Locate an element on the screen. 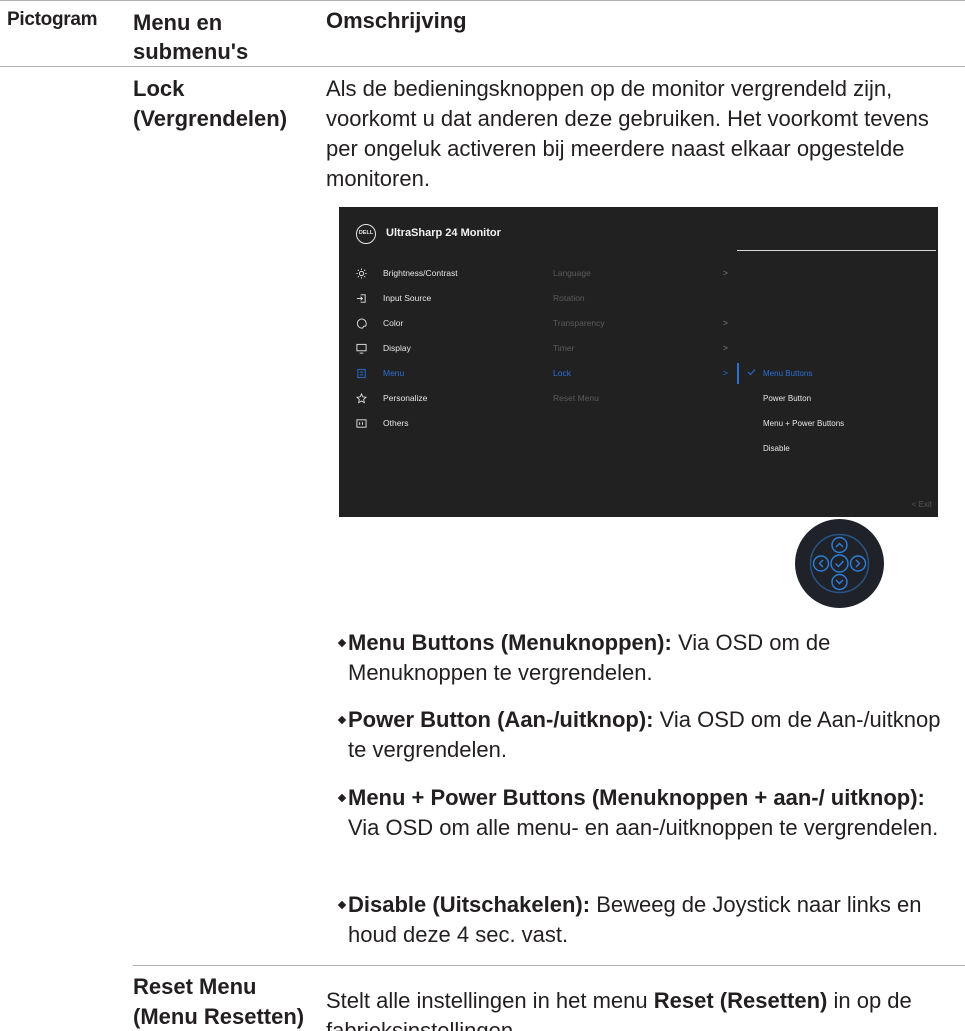 This screenshot has width=965, height=1031. osd-submenu-lock: Lock > is located at coordinates (640, 373).